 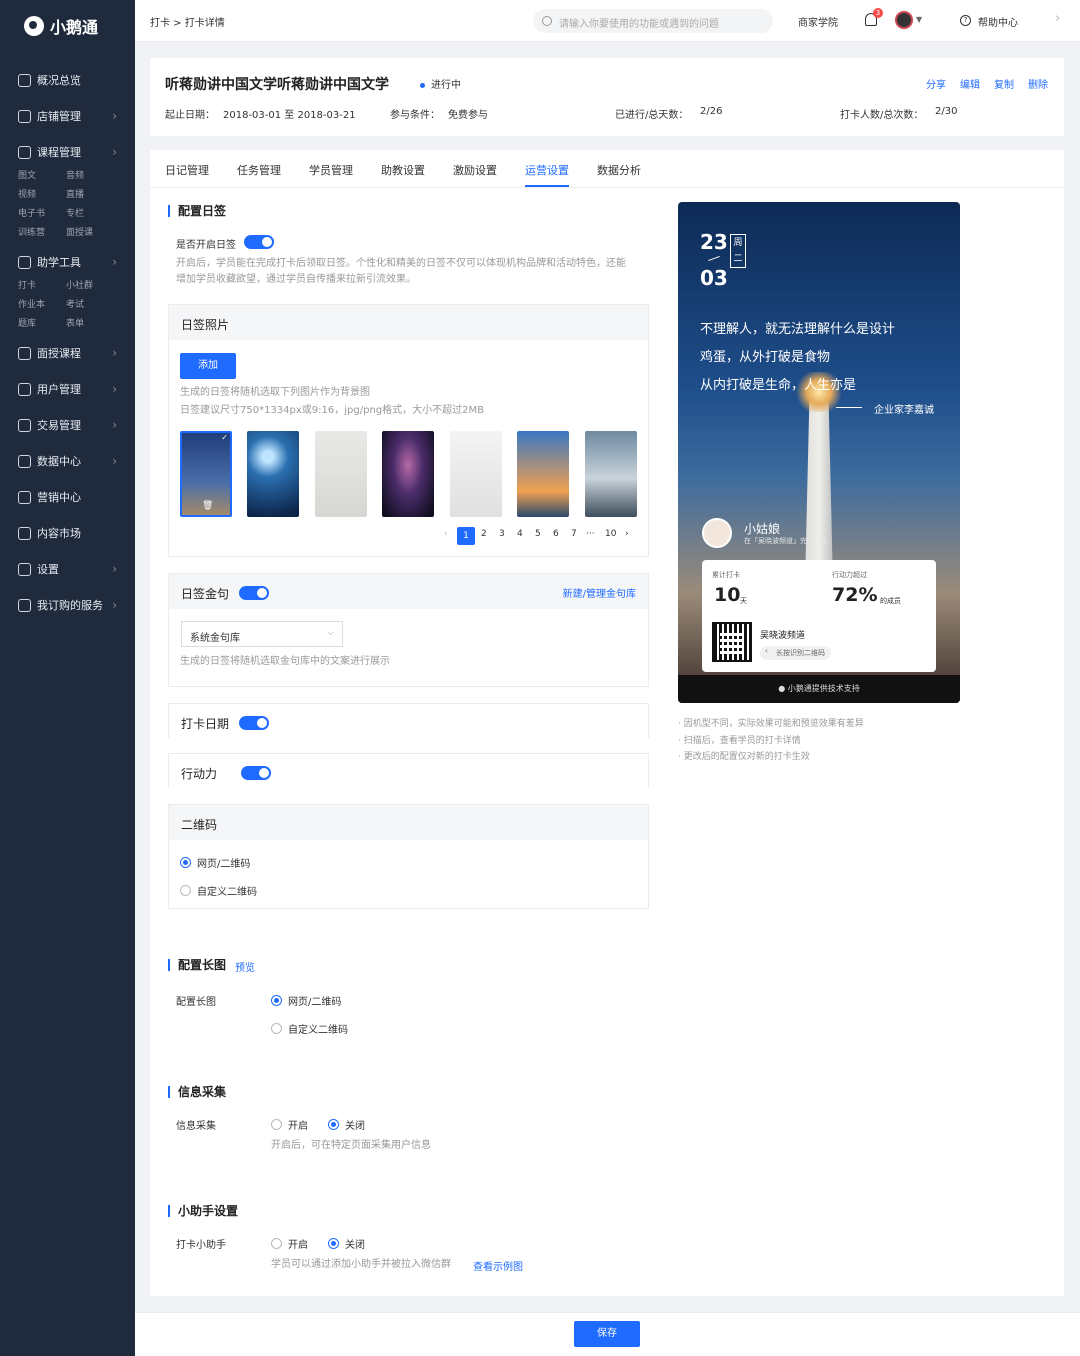 I want to click on prev-page-icon: ‹, so click(x=446, y=534).